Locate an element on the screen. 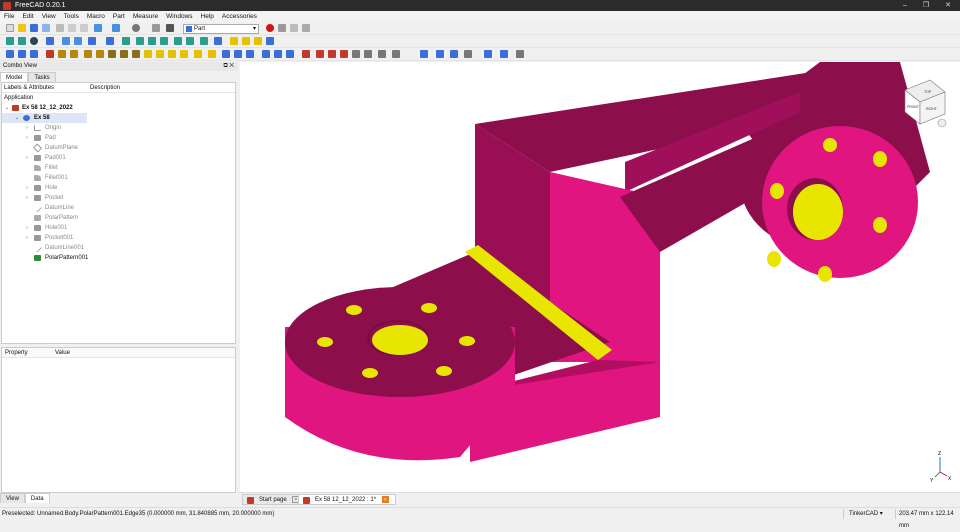 Image resolution: width=960 pixels, height=532 pixels. attach-icon is located at coordinates (504, 54).